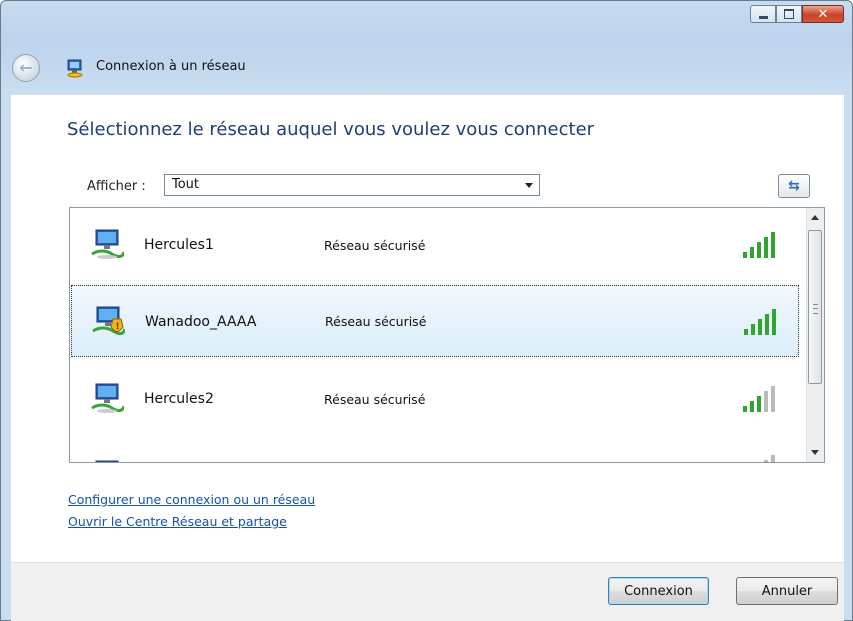 This screenshot has height=621, width=853. Describe the element at coordinates (529, 185) in the screenshot. I see `chevron-down-icon` at that location.